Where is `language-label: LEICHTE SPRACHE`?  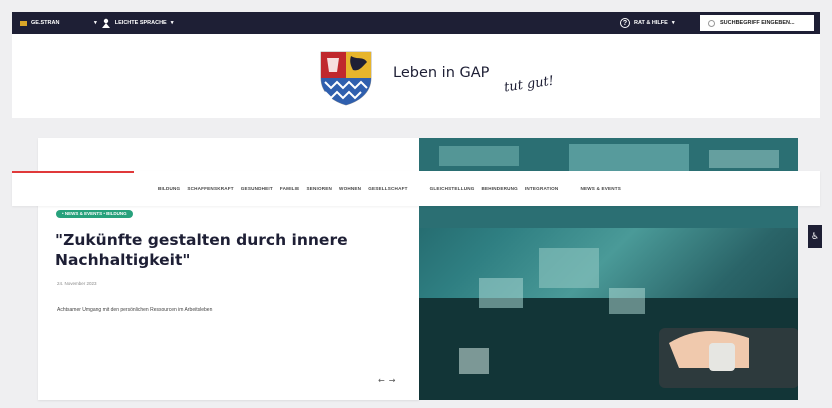
language-label: LEICHTE SPRACHE is located at coordinates (140, 23).